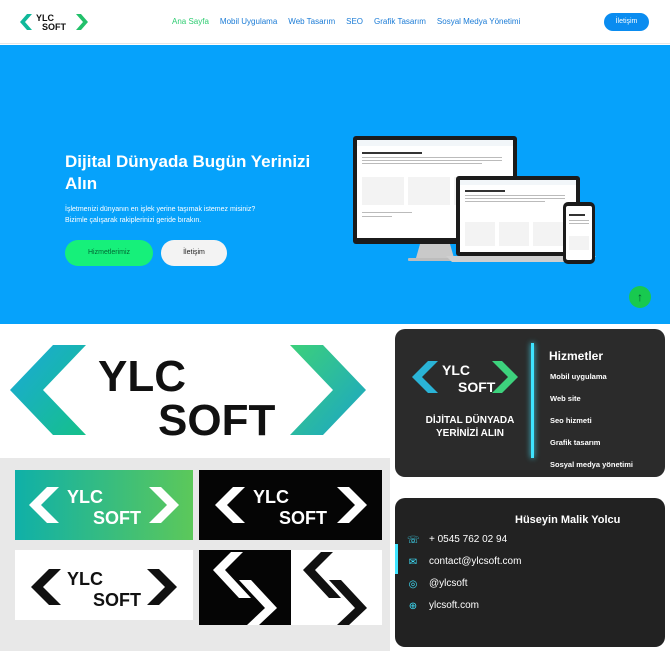  I want to click on phone-icon: ☏, so click(413, 540).